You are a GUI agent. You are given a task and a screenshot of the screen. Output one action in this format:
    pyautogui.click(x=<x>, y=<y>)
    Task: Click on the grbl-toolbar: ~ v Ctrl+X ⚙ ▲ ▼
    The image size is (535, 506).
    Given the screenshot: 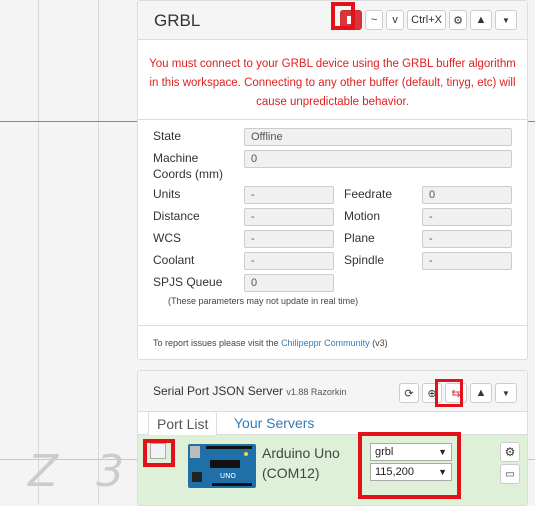 What is the action you would take?
    pyautogui.click(x=428, y=20)
    